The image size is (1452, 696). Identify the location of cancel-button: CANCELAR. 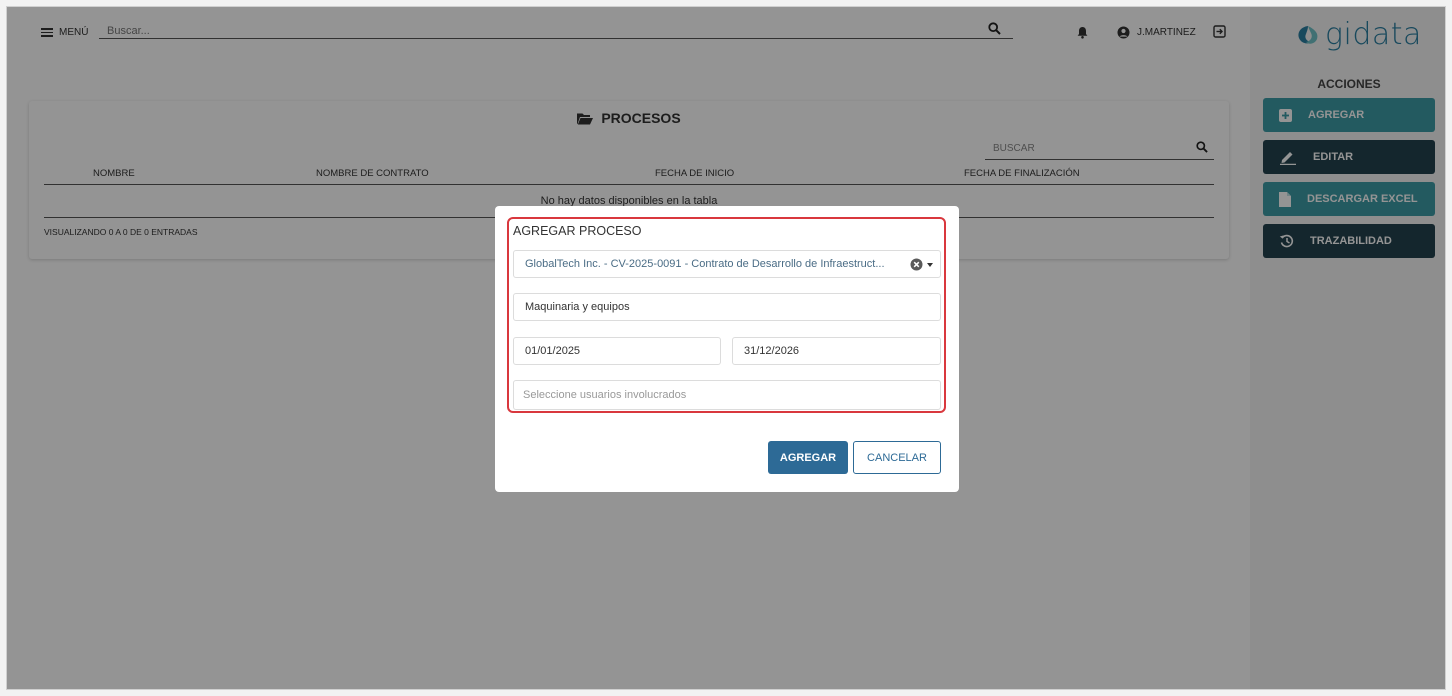
(897, 457).